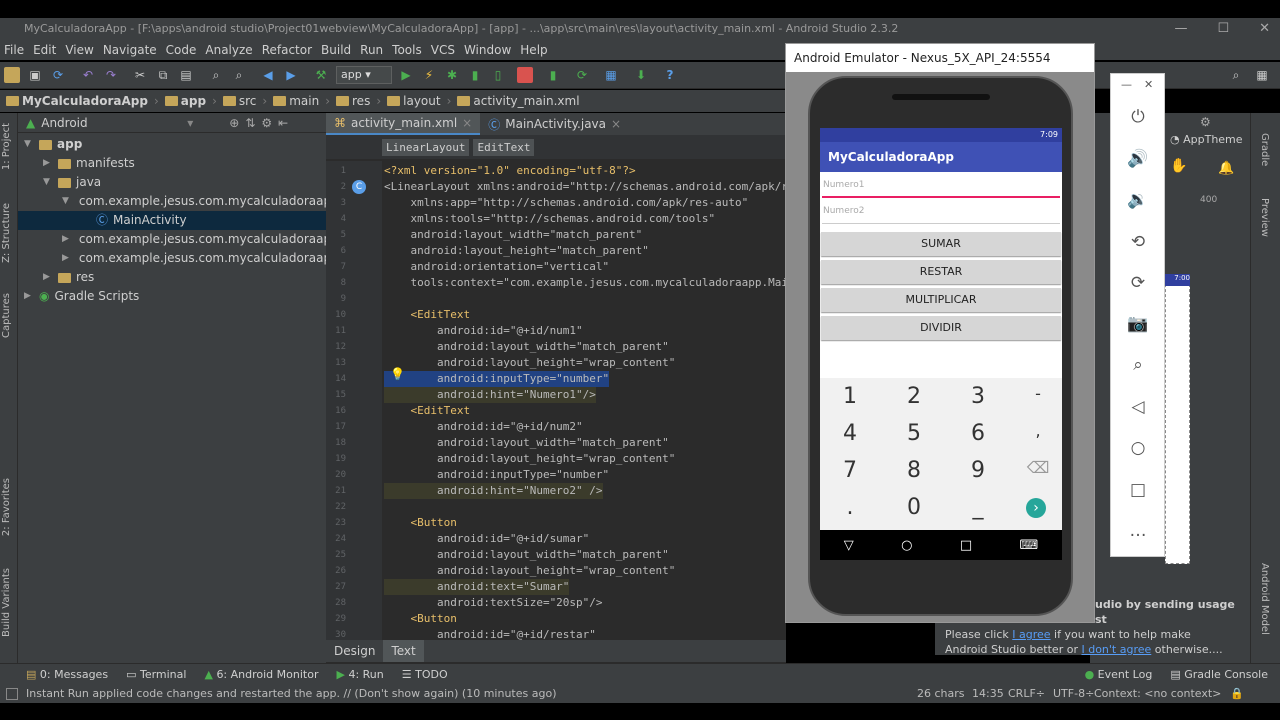 This screenshot has height=720, width=1280. I want to click on copy-icon: ⧉, so click(163, 75).